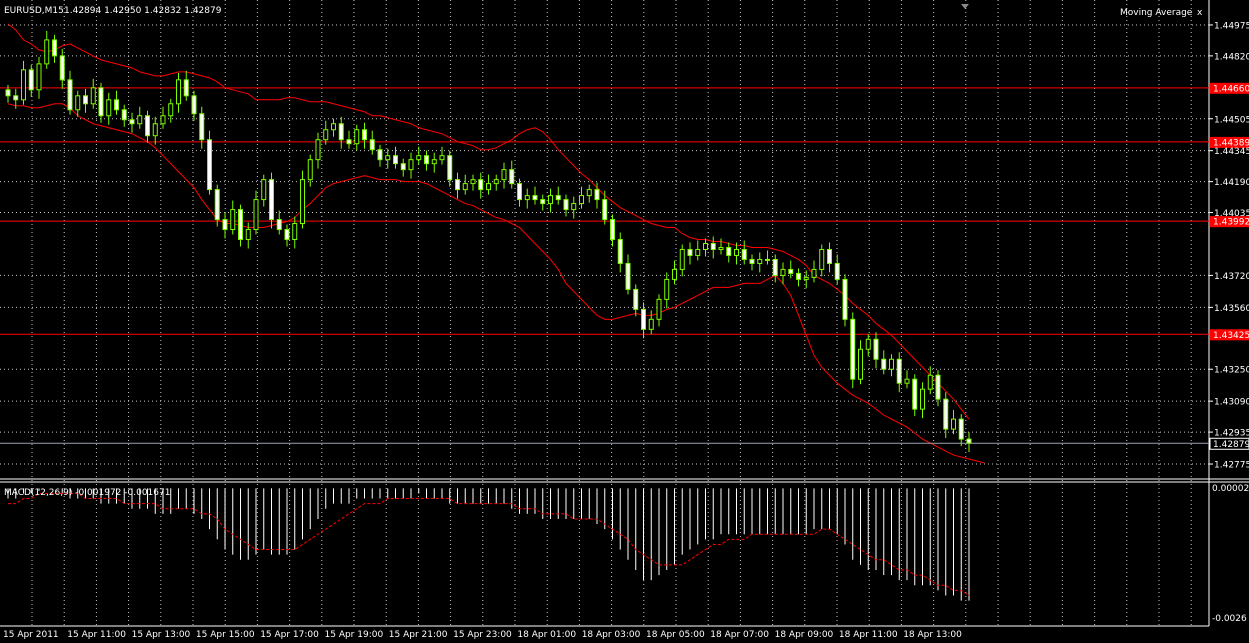 The width and height of the screenshot is (1249, 643). What do you see at coordinates (611, 635) in the screenshot?
I see `time-tick-label: 18 Apr 03:00` at bounding box center [611, 635].